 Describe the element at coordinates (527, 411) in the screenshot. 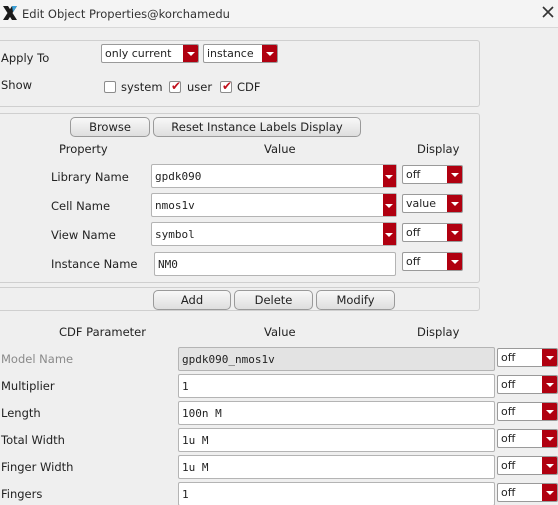

I see `length-display-select: off` at that location.